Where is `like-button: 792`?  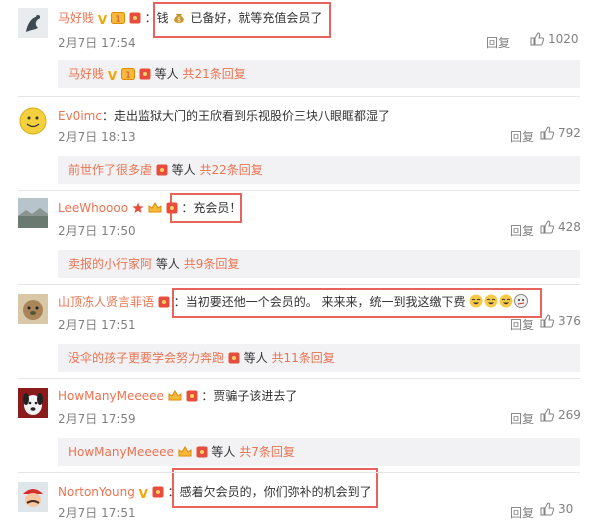 like-button: 792 is located at coordinates (560, 133).